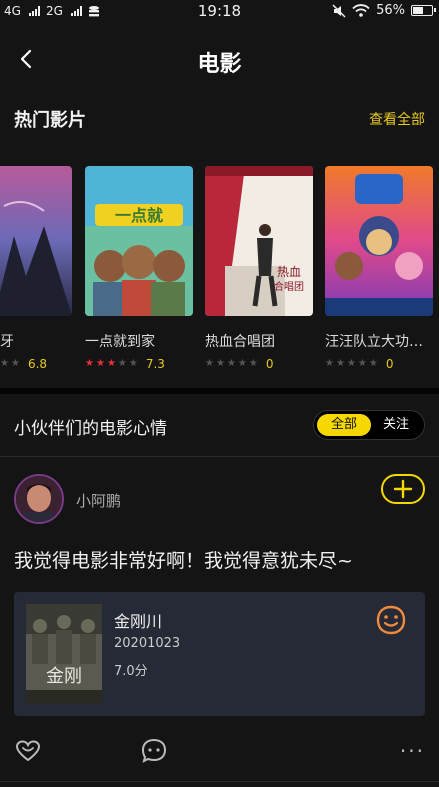  Describe the element at coordinates (155, 364) in the screenshot. I see `movie-score: 7.3` at that location.